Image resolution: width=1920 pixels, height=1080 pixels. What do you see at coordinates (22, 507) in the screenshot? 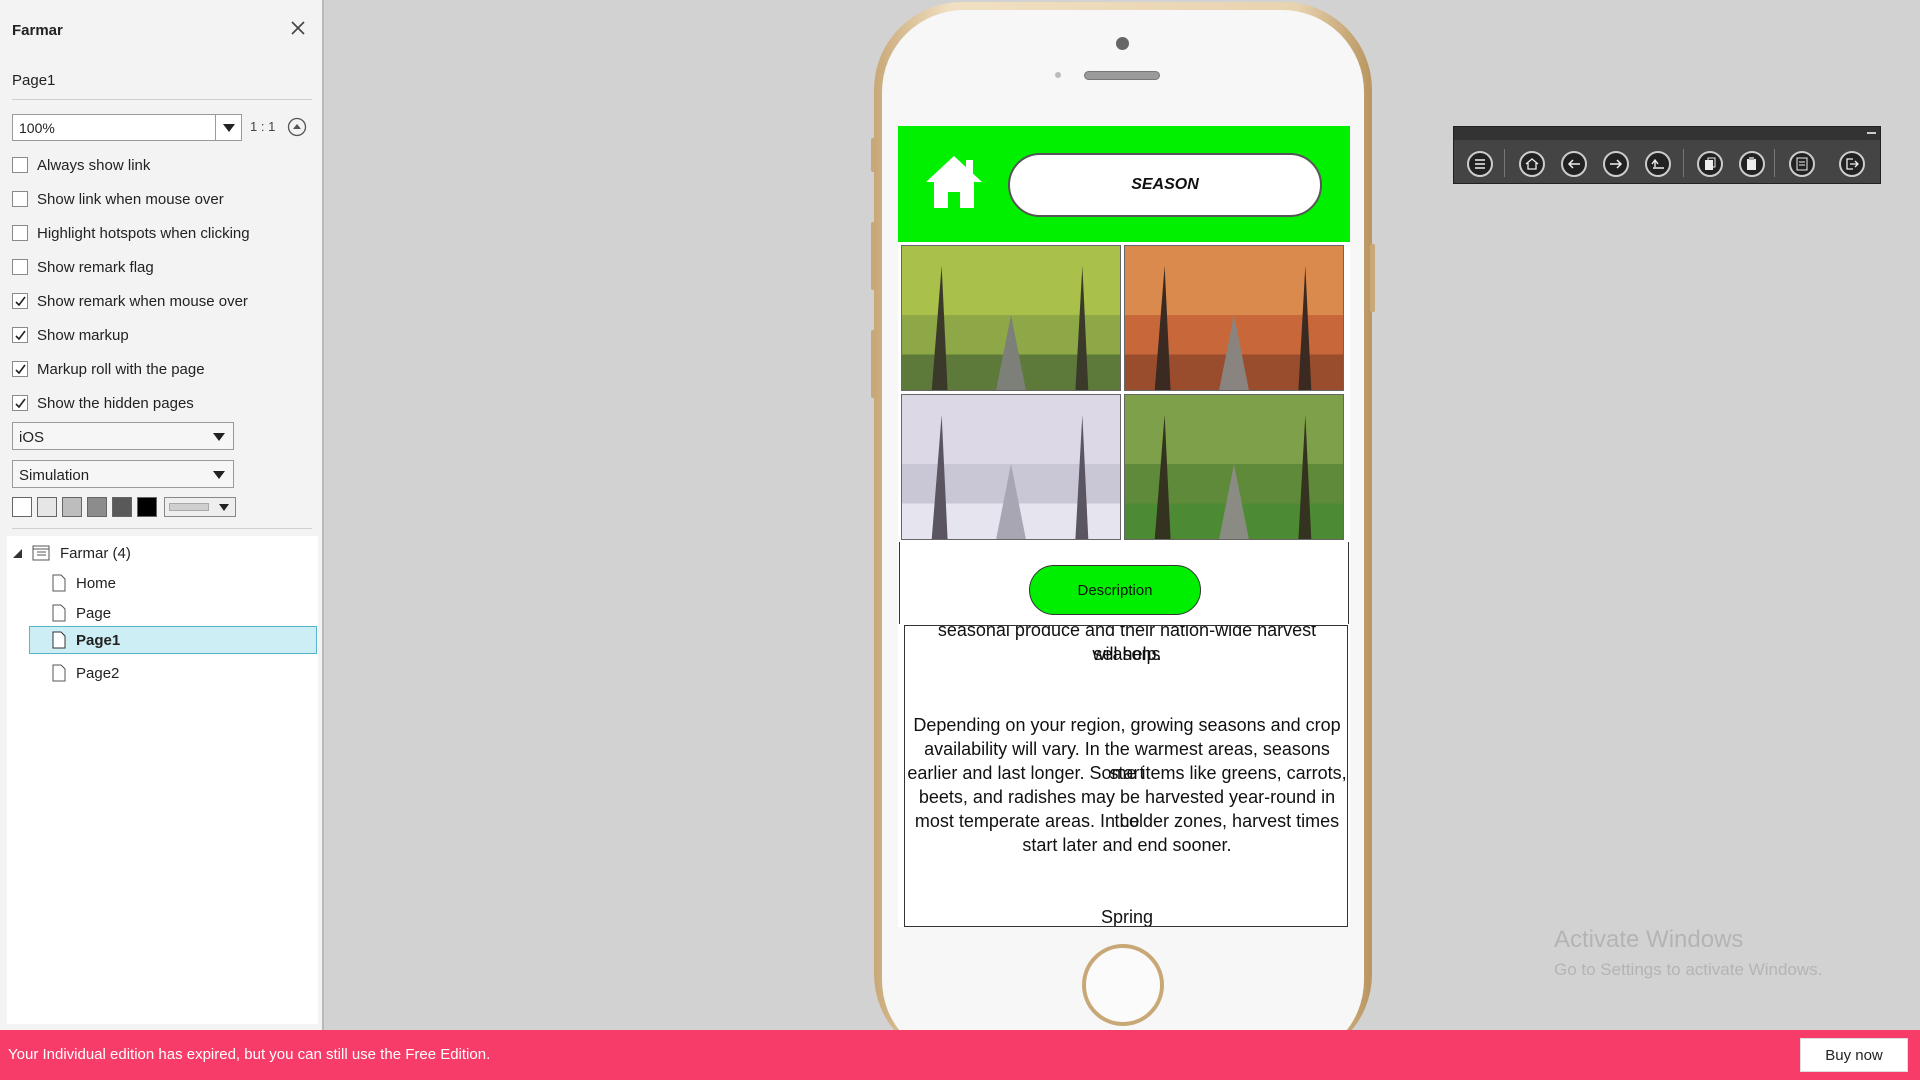
I see `swatch-white` at bounding box center [22, 507].